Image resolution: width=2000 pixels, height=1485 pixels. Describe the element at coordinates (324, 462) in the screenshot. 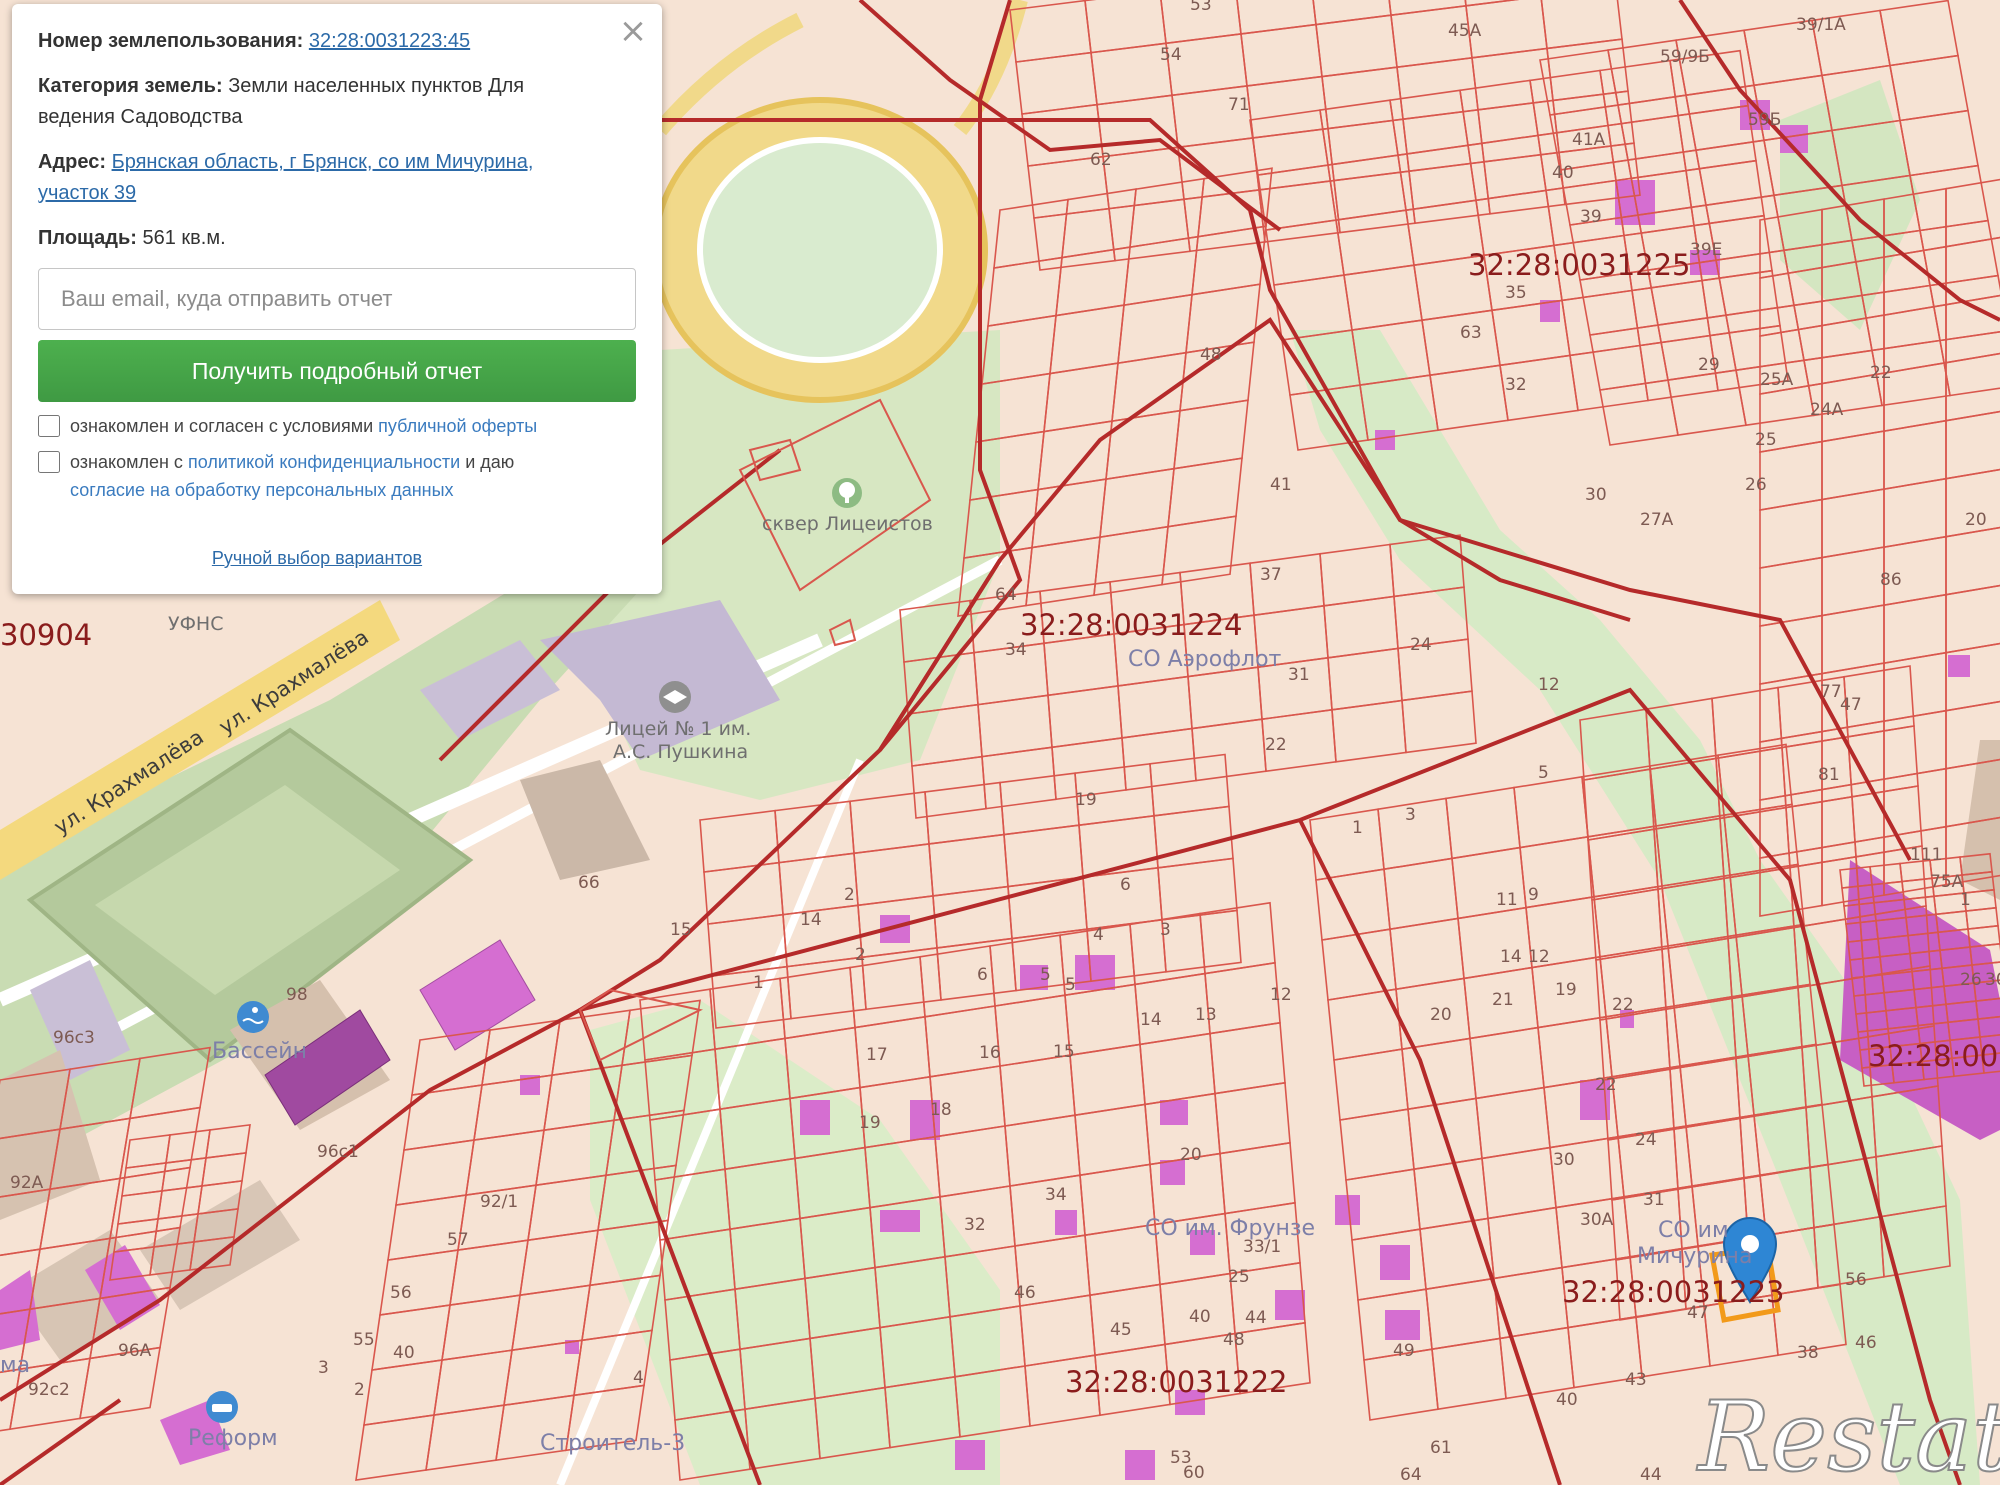

I see `privacy-policy-link: политикой конфиденциальности` at that location.